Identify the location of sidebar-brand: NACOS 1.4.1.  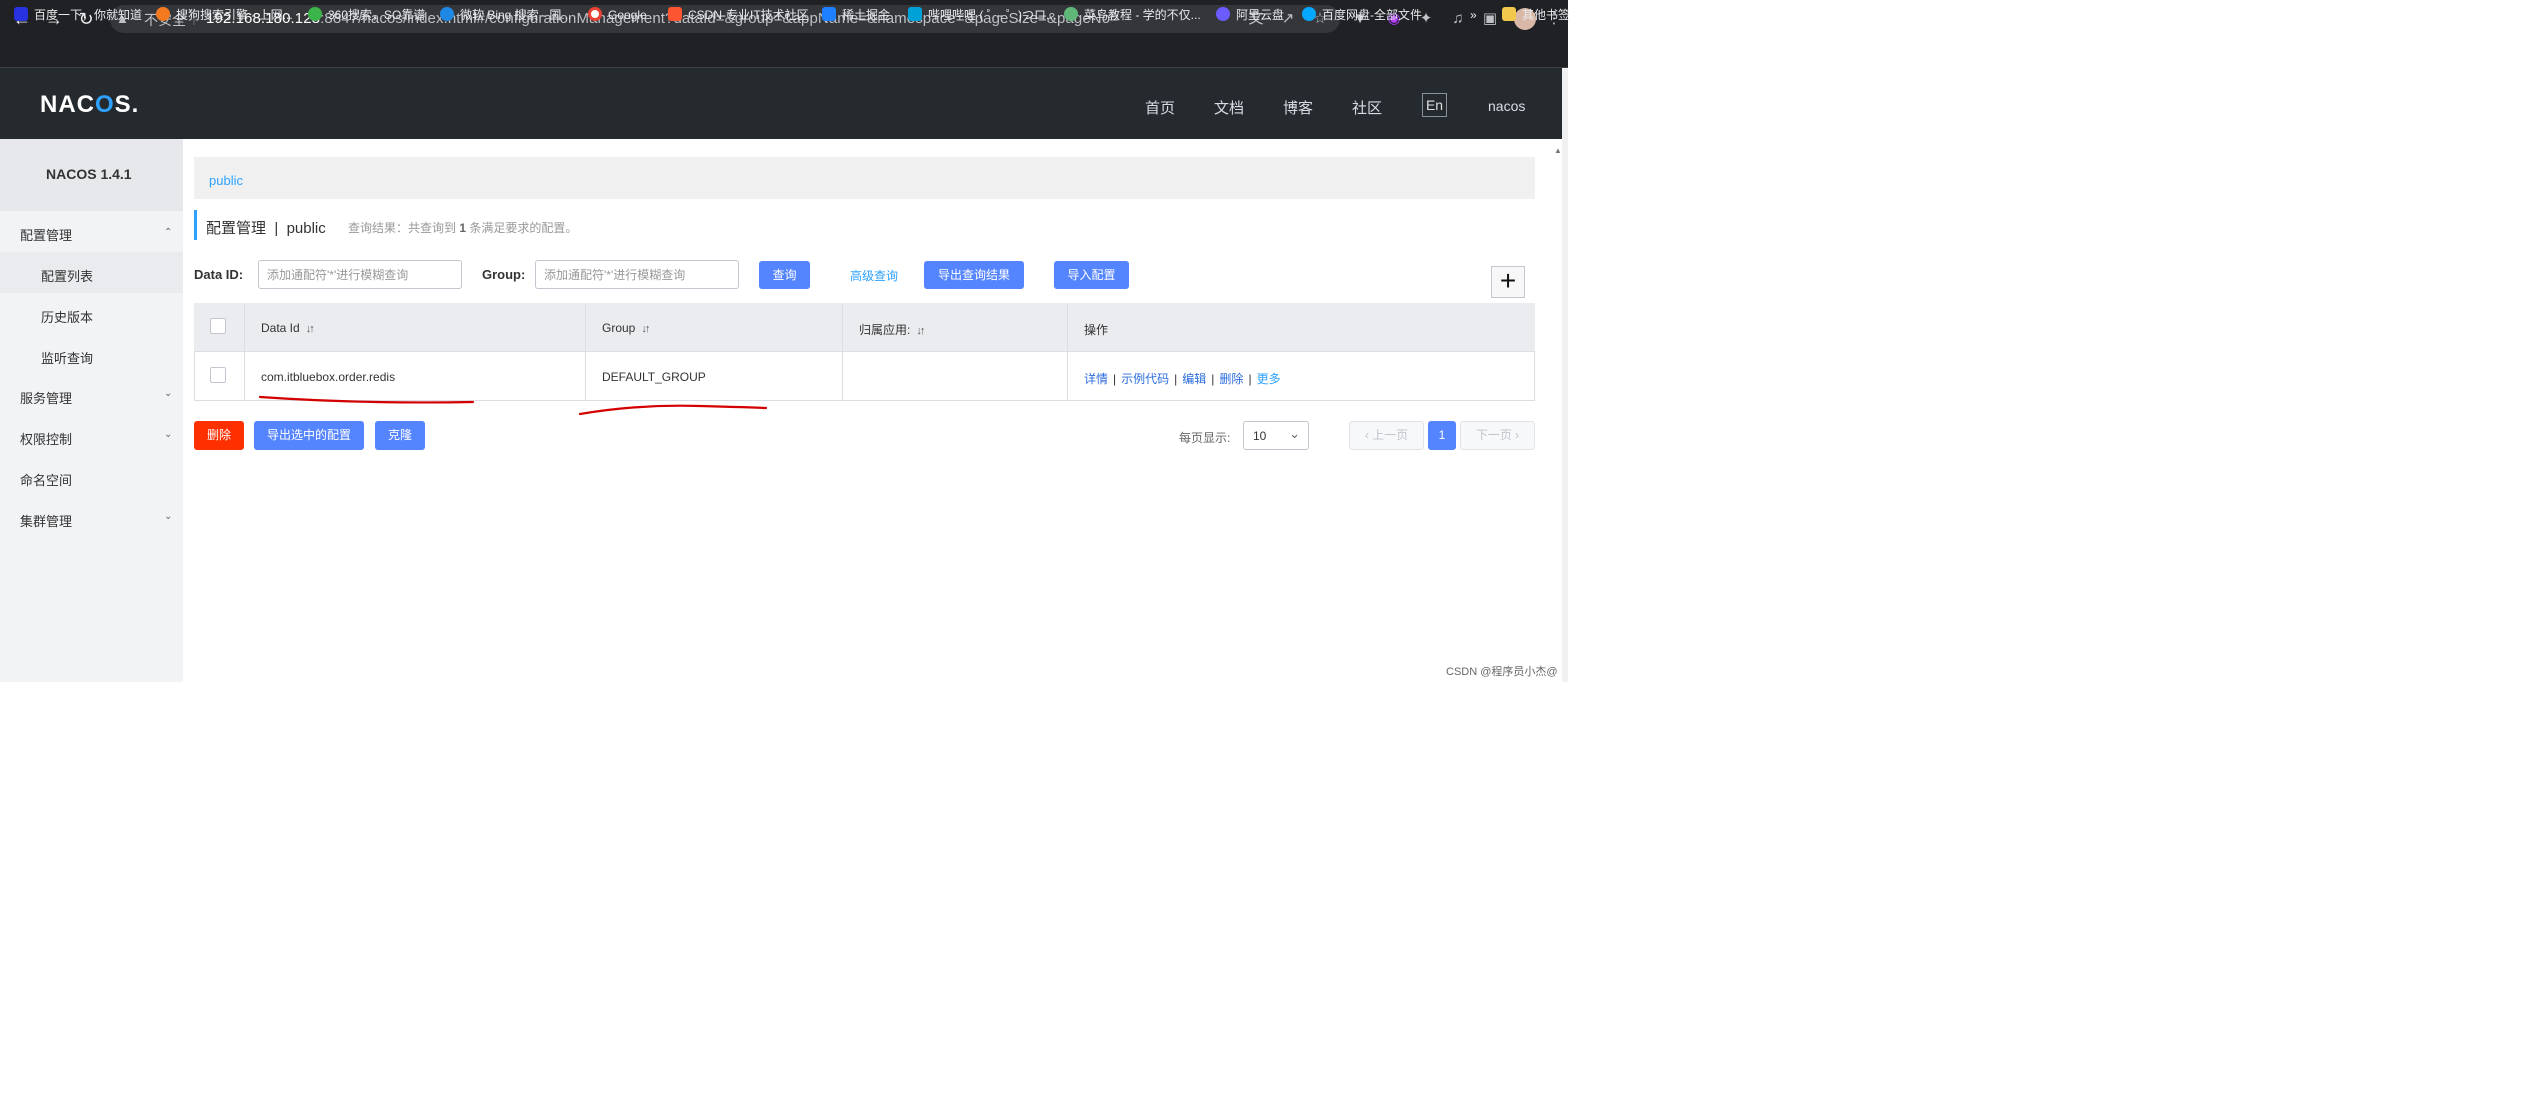
(89, 174).